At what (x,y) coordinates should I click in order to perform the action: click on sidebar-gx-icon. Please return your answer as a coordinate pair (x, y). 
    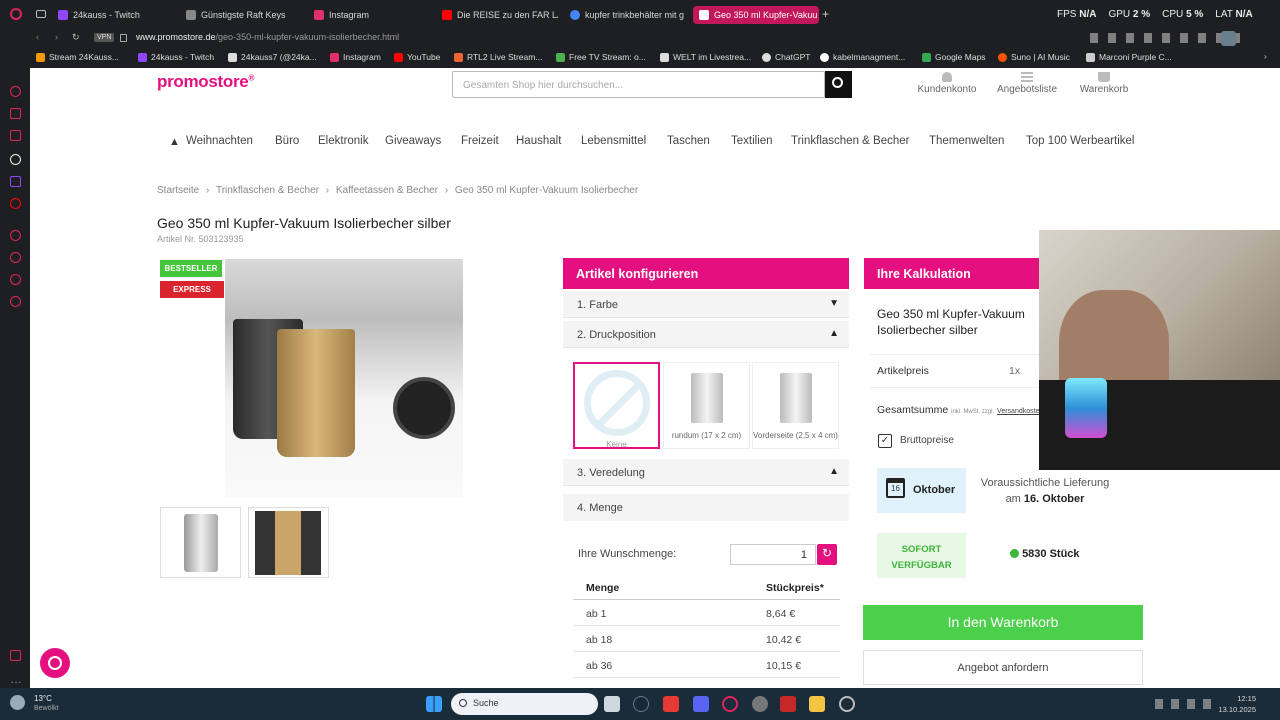
    Looking at the image, I should click on (15, 655).